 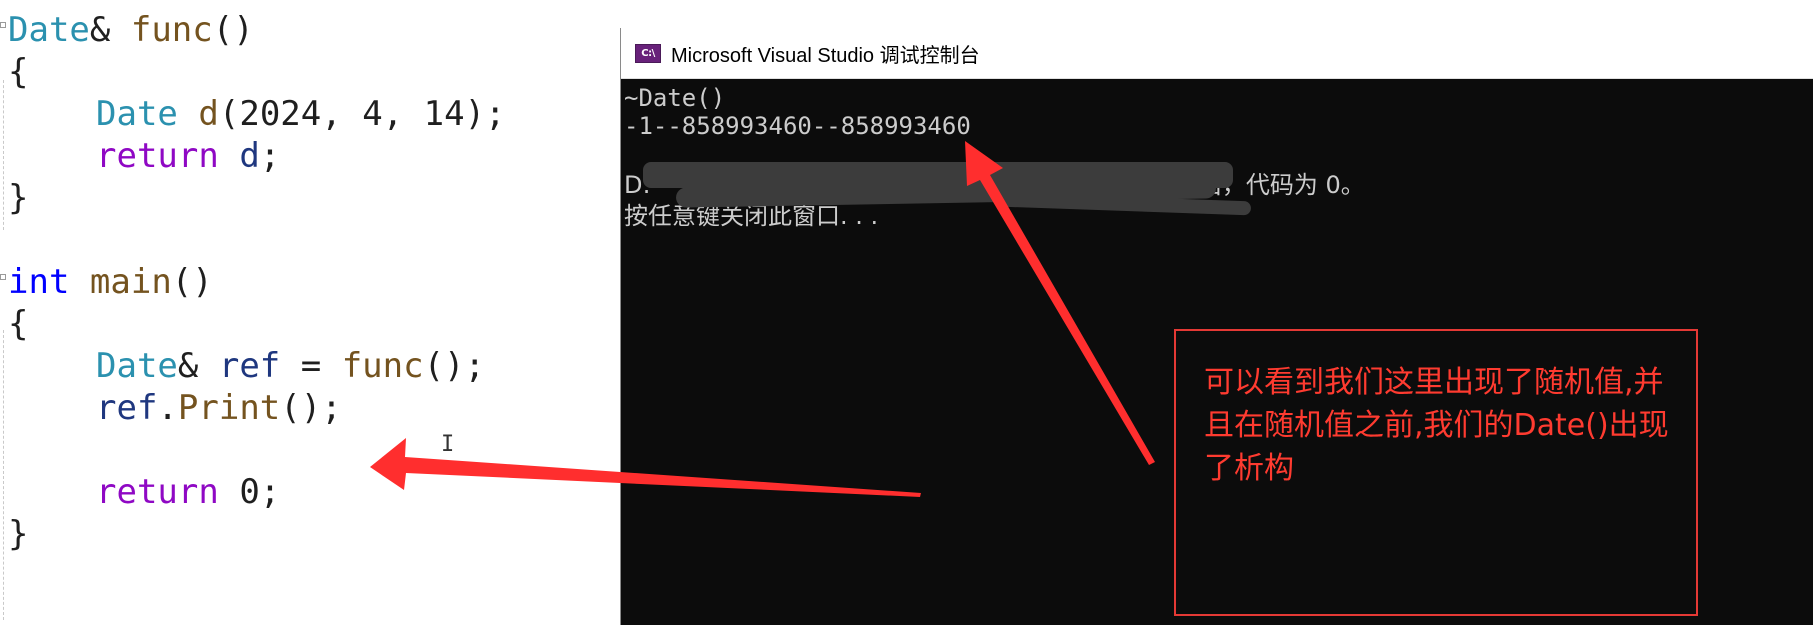 What do you see at coordinates (311, 366) in the screenshot?
I see `code-token: =` at bounding box center [311, 366].